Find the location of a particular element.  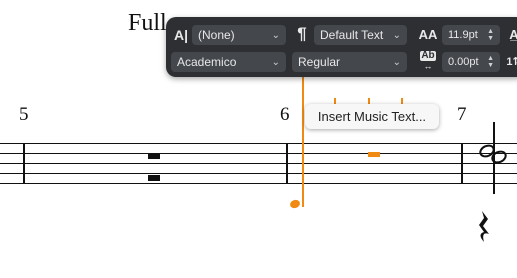

font-size-icon: AA is located at coordinates (428, 34).